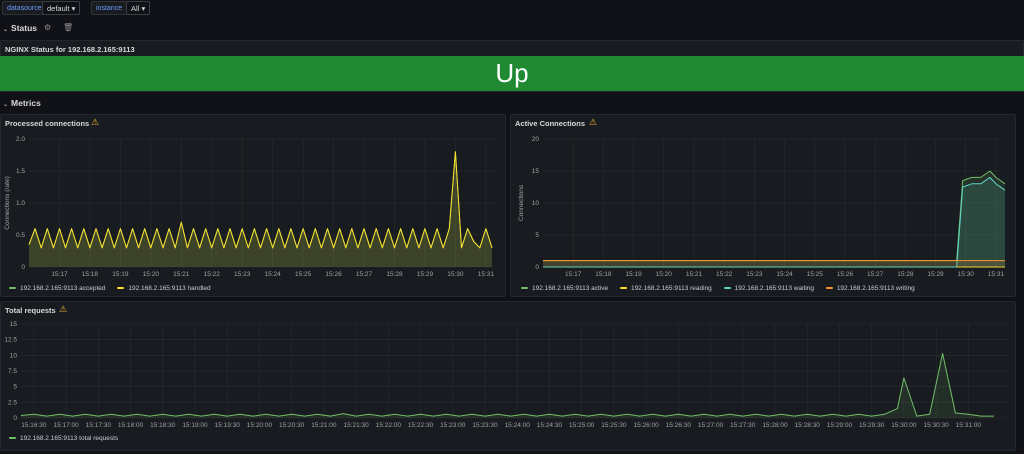 This screenshot has width=1024, height=454. I want to click on x-tick-label: 15:19:00, so click(195, 425).